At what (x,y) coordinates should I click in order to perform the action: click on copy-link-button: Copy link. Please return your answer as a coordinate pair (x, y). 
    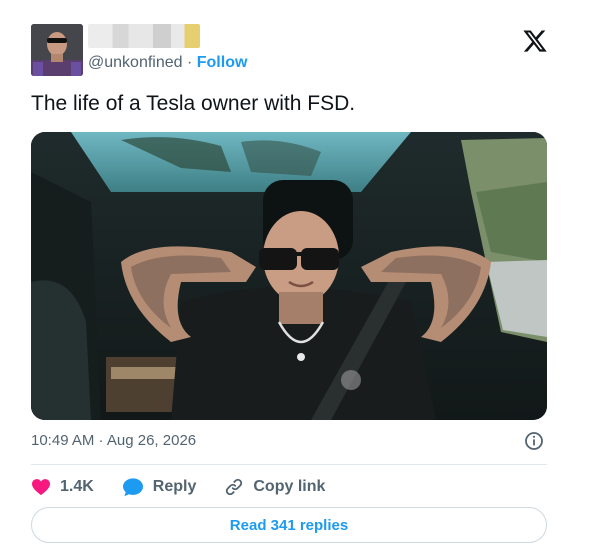
    Looking at the image, I should click on (274, 487).